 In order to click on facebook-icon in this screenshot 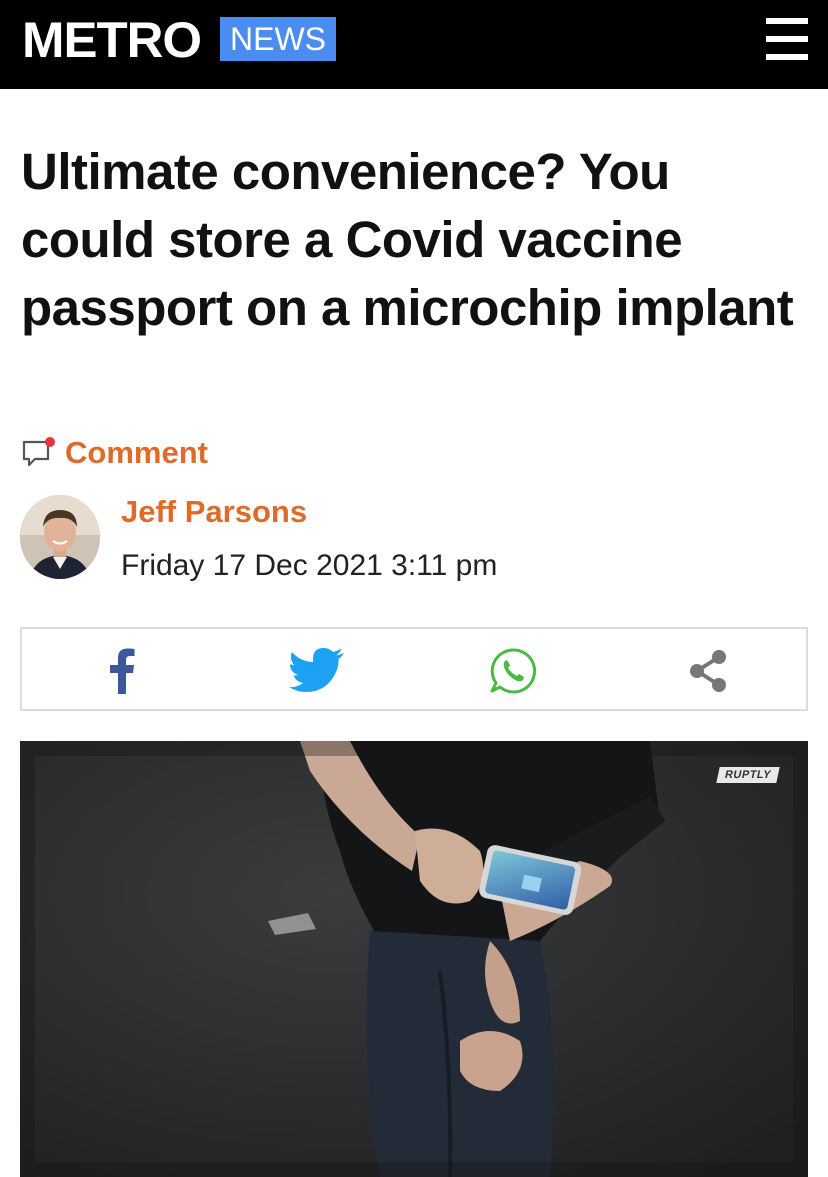, I will do `click(122, 671)`.